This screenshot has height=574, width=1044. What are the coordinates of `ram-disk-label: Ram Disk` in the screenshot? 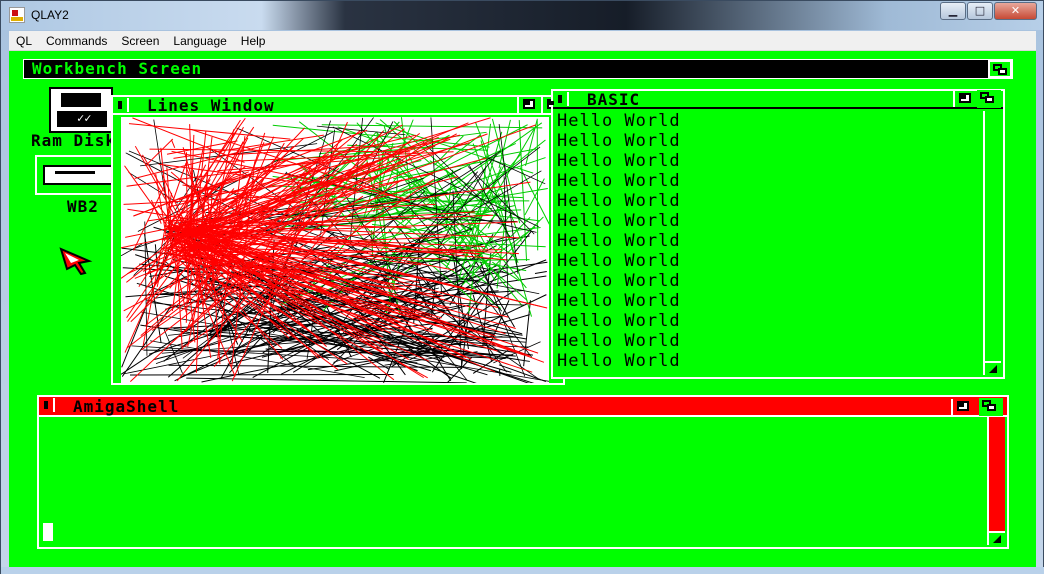 It's located at (73, 140).